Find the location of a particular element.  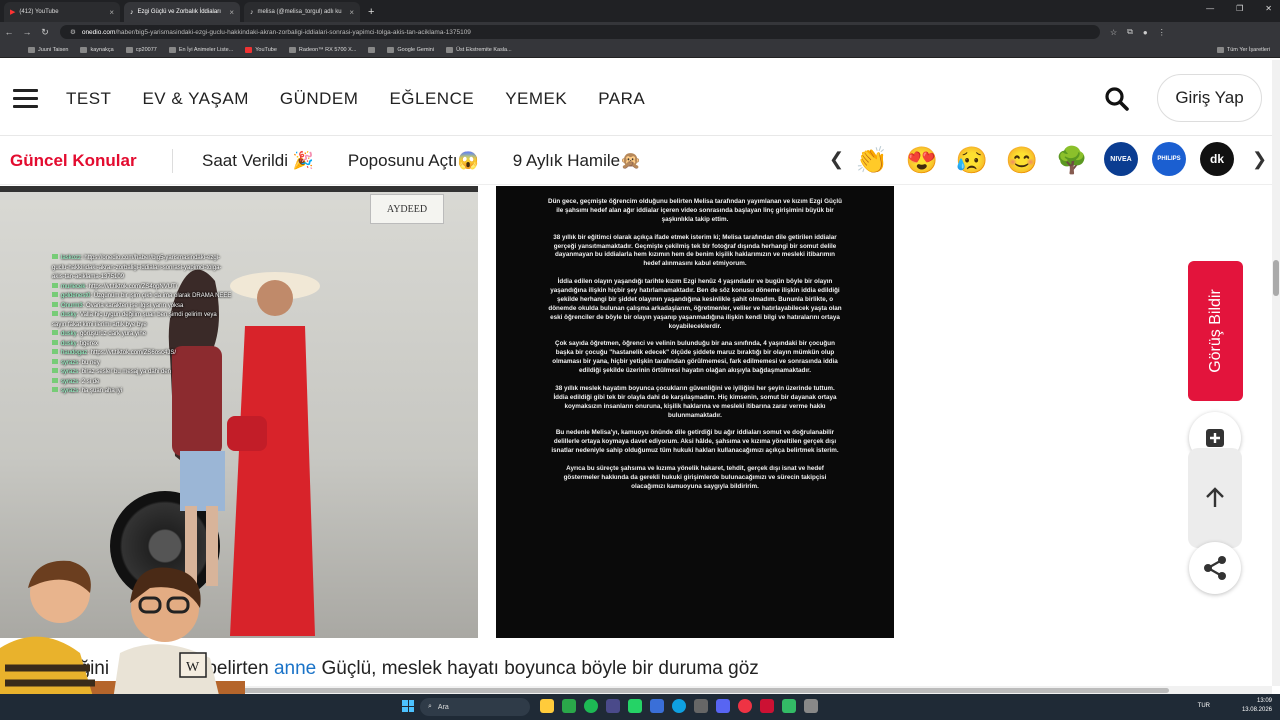

article-link: anne is located at coordinates (295, 668).